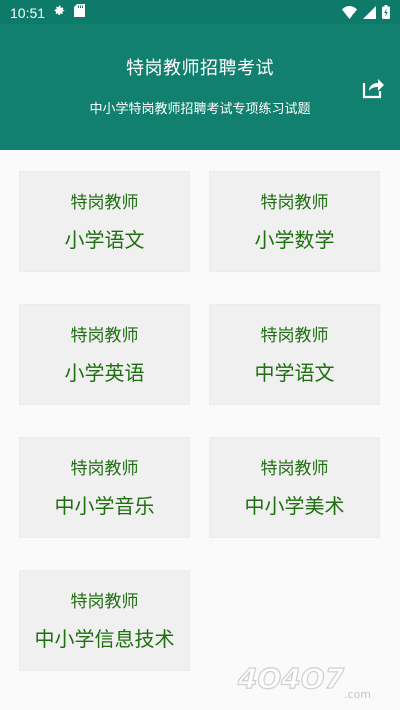 The height and width of the screenshot is (710, 400). Describe the element at coordinates (59, 12) in the screenshot. I see `gear-icon` at that location.